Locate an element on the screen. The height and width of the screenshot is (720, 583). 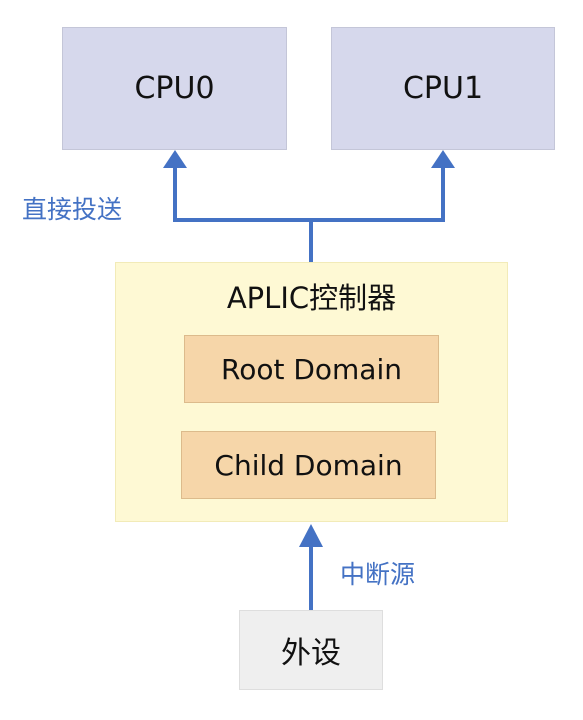
arrowhead-cpu1 is located at coordinates (443, 159).